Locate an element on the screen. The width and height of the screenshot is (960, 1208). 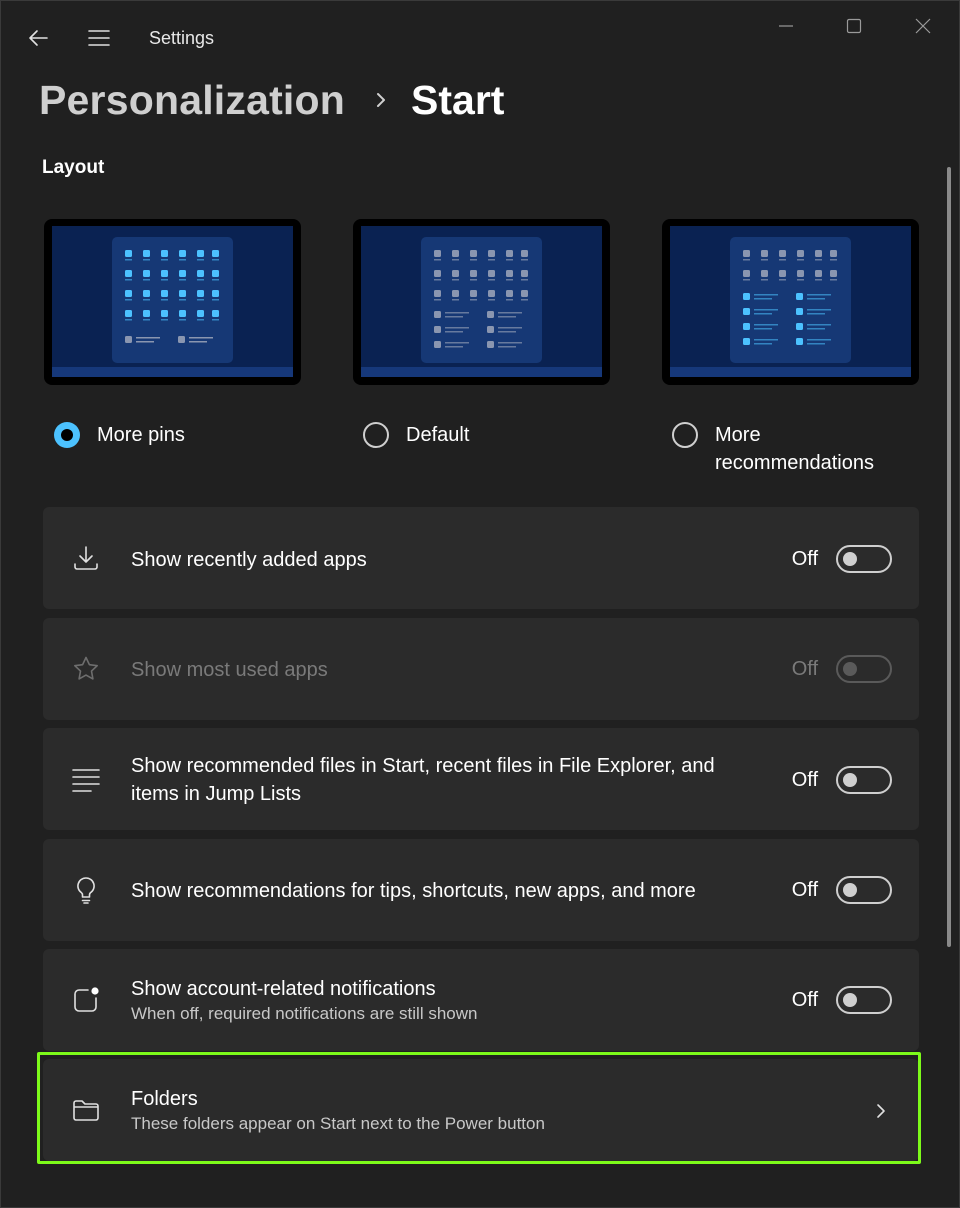
layout-section-title: Layout is located at coordinates (73, 167).